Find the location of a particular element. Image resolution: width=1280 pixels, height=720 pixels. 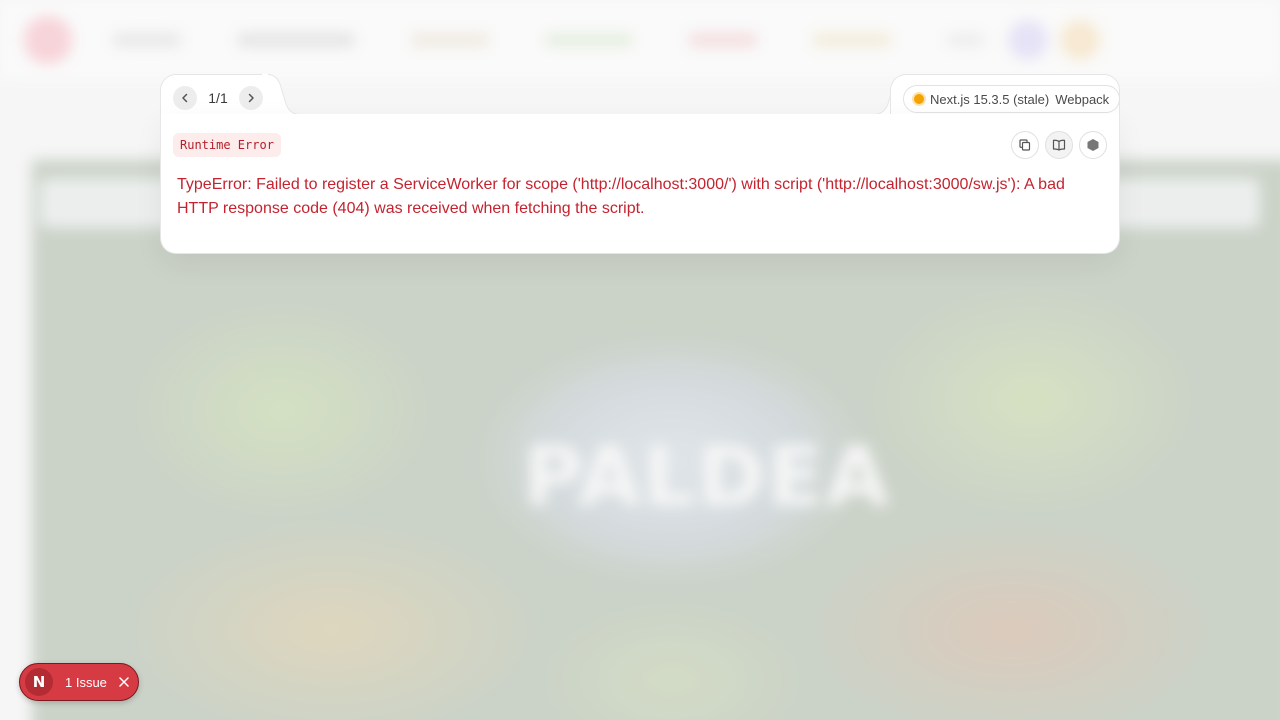

next-error-button is located at coordinates (251, 98).